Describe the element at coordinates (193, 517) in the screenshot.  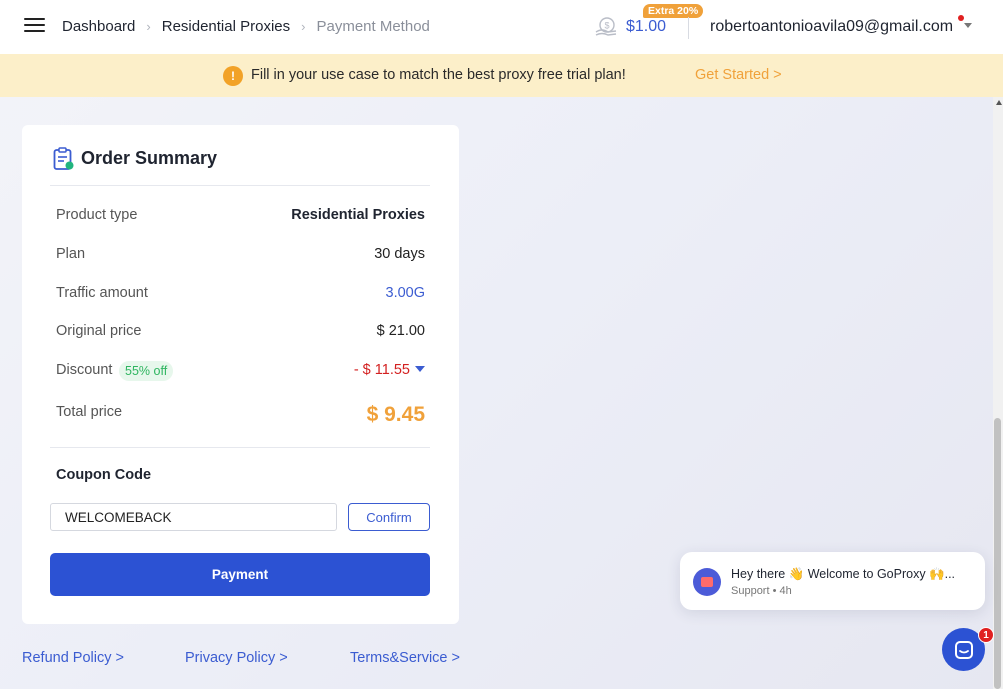
I see `coupon-code-input` at that location.